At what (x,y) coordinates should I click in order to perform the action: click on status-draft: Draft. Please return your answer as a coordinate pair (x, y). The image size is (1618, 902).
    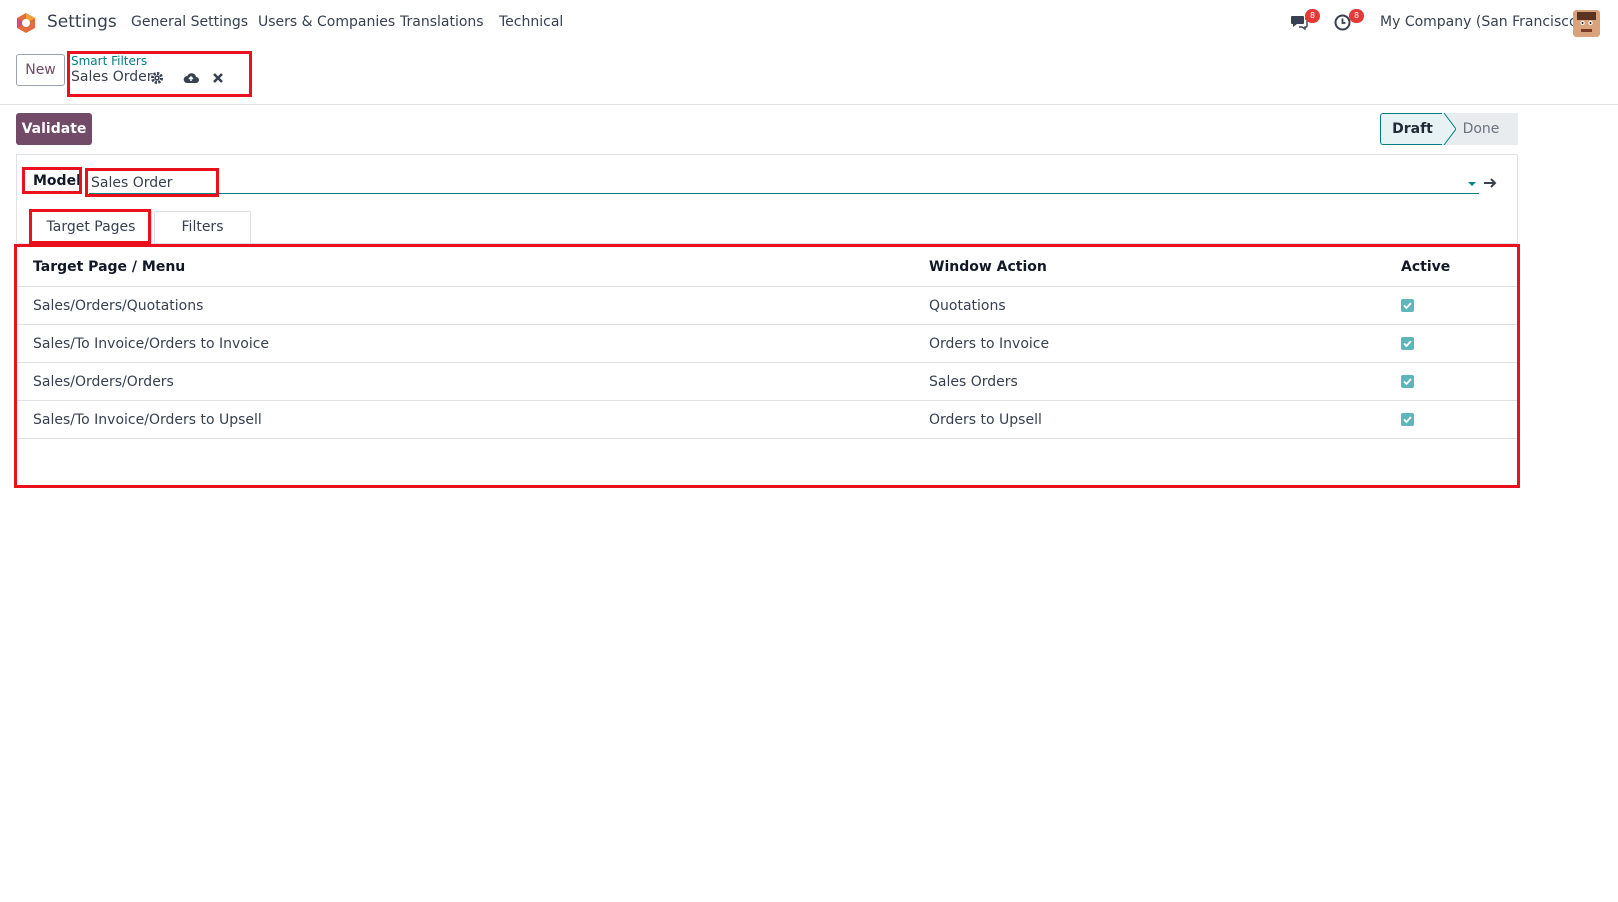
    Looking at the image, I should click on (1412, 129).